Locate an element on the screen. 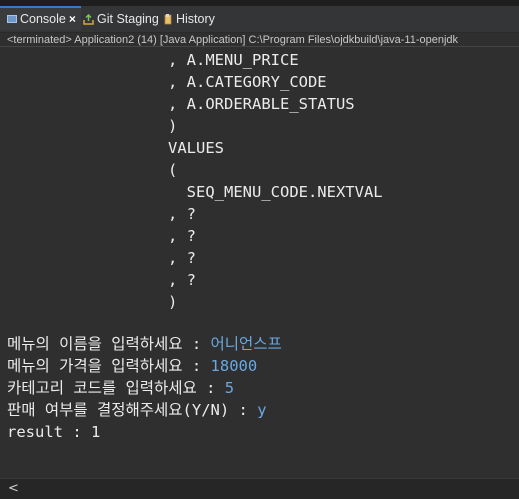  prompt-line-menu-name: 메뉴의 이름을 입력하세요 : 어니언스프 is located at coordinates (144, 344).